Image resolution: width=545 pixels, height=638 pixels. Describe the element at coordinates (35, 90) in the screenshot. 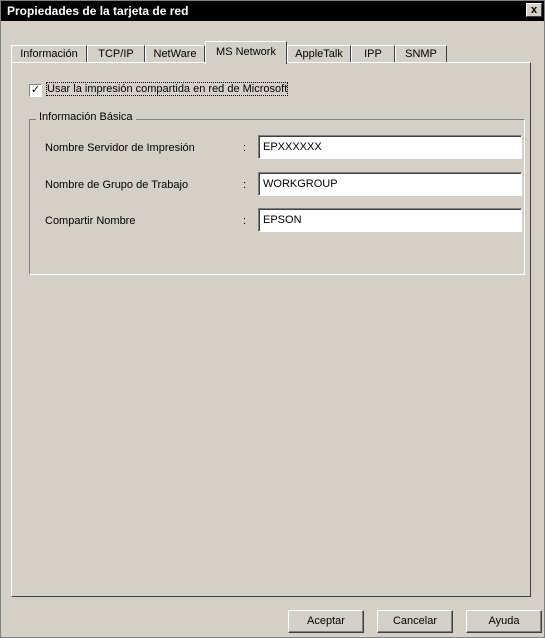

I see `share-checkbox: ✓` at that location.